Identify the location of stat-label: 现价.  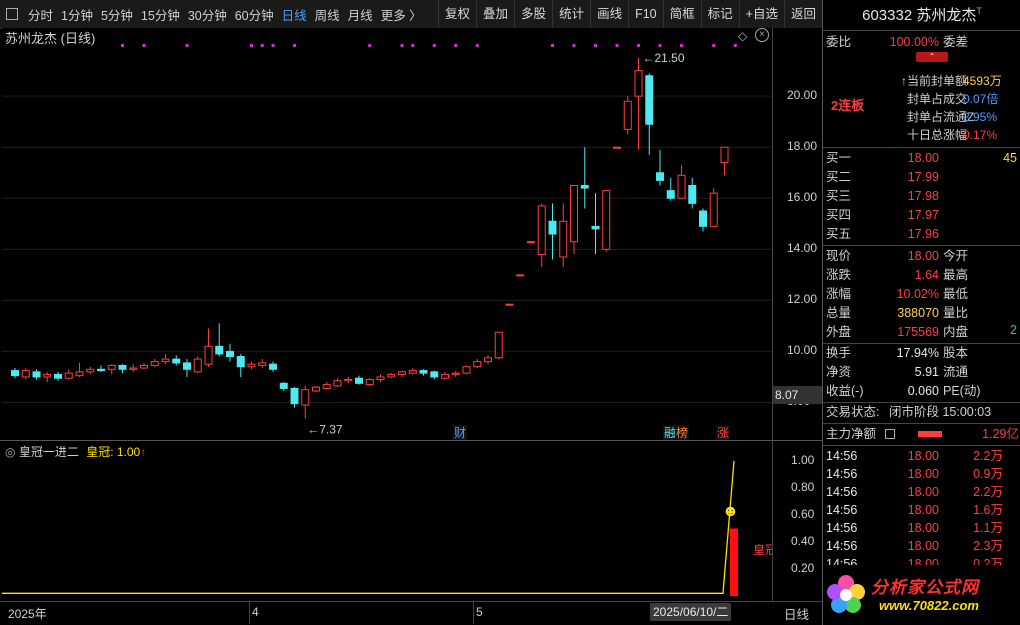
(839, 256).